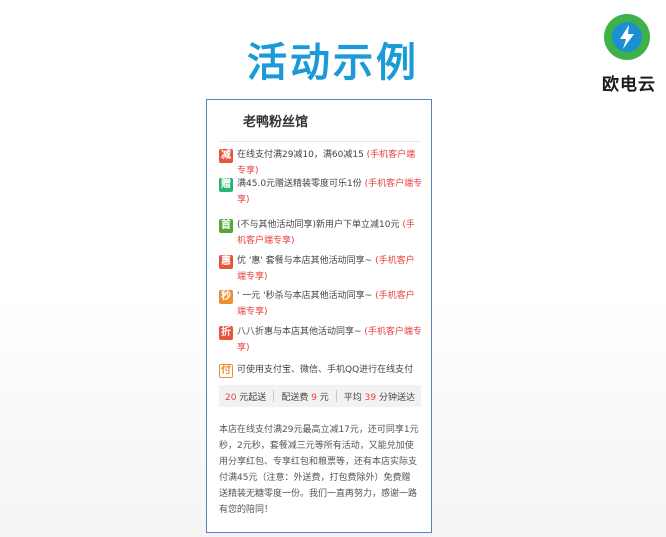 This screenshot has width=666, height=537. I want to click on promo-text: 优 '惠' 套餐与本店其他活动同享~ (手机客户端专享), so click(330, 269).